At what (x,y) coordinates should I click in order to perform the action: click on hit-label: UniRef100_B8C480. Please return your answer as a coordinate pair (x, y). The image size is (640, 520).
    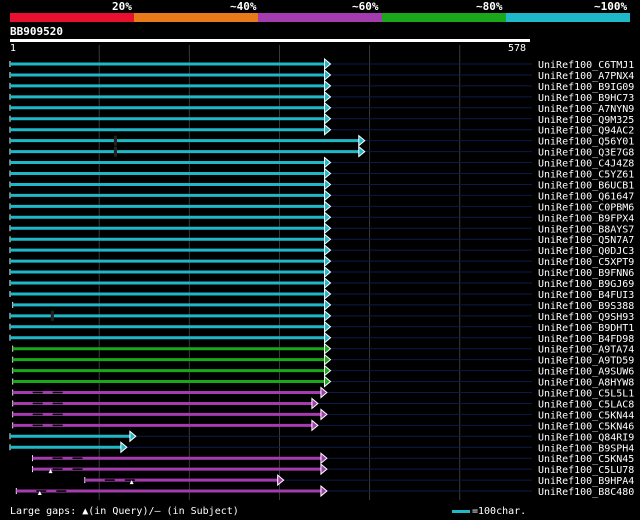
    Looking at the image, I should click on (586, 492).